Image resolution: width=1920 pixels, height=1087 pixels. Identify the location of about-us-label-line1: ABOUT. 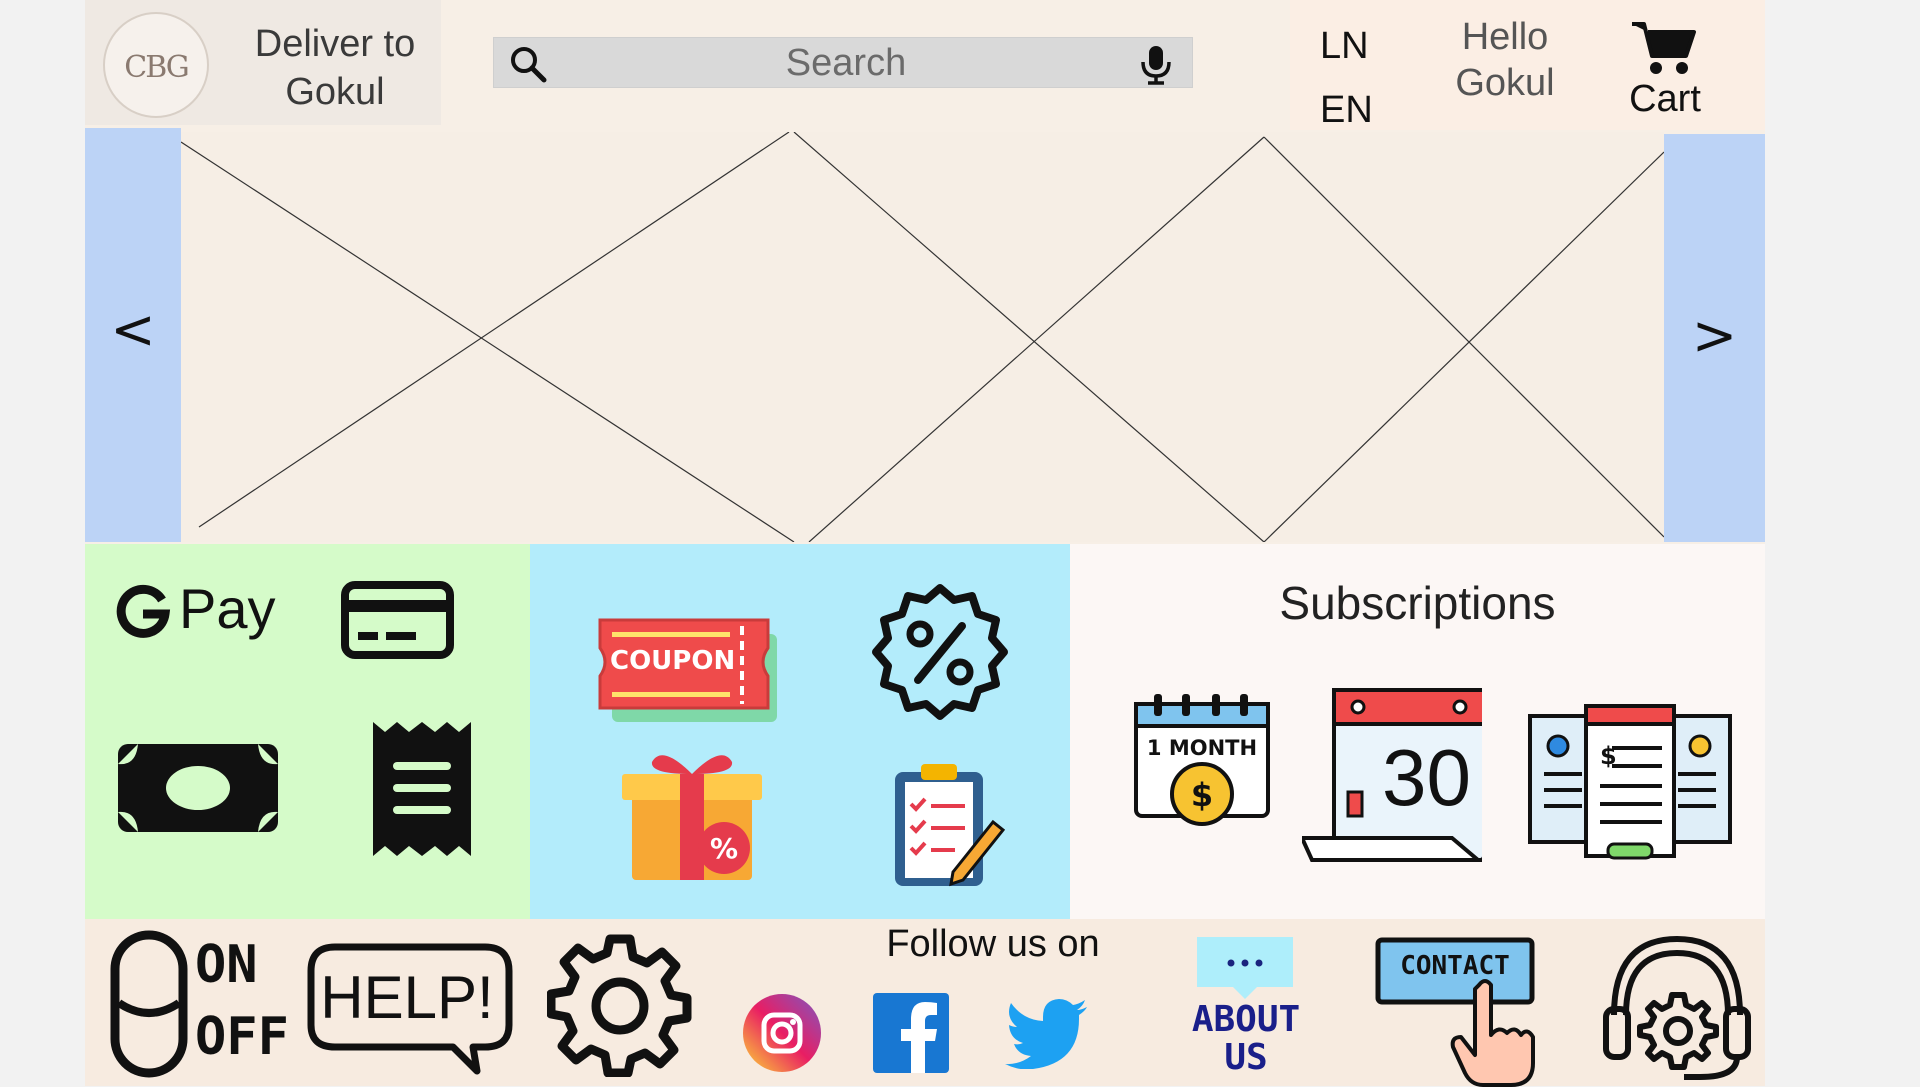
(1246, 1019).